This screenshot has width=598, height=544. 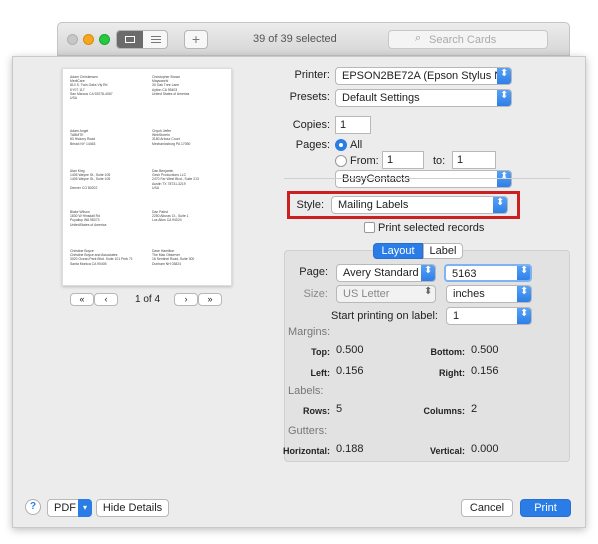 What do you see at coordinates (448, 352) in the screenshot?
I see `bottom-margin-label: Bottom:` at bounding box center [448, 352].